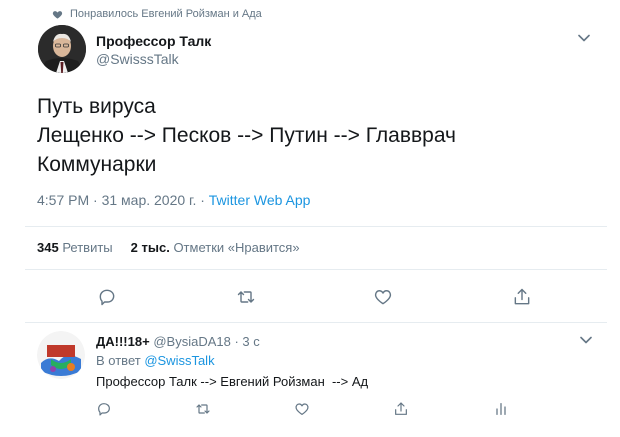 Image resolution: width=620 pixels, height=437 pixels. I want to click on heart-icon, so click(57, 15).